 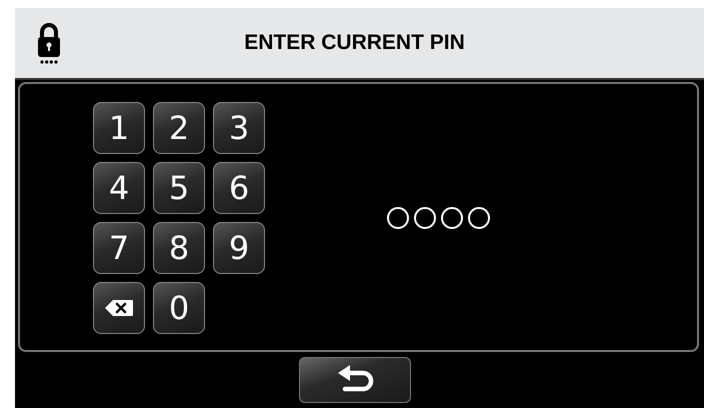 What do you see at coordinates (179, 128) in the screenshot?
I see `digit-key: 2` at bounding box center [179, 128].